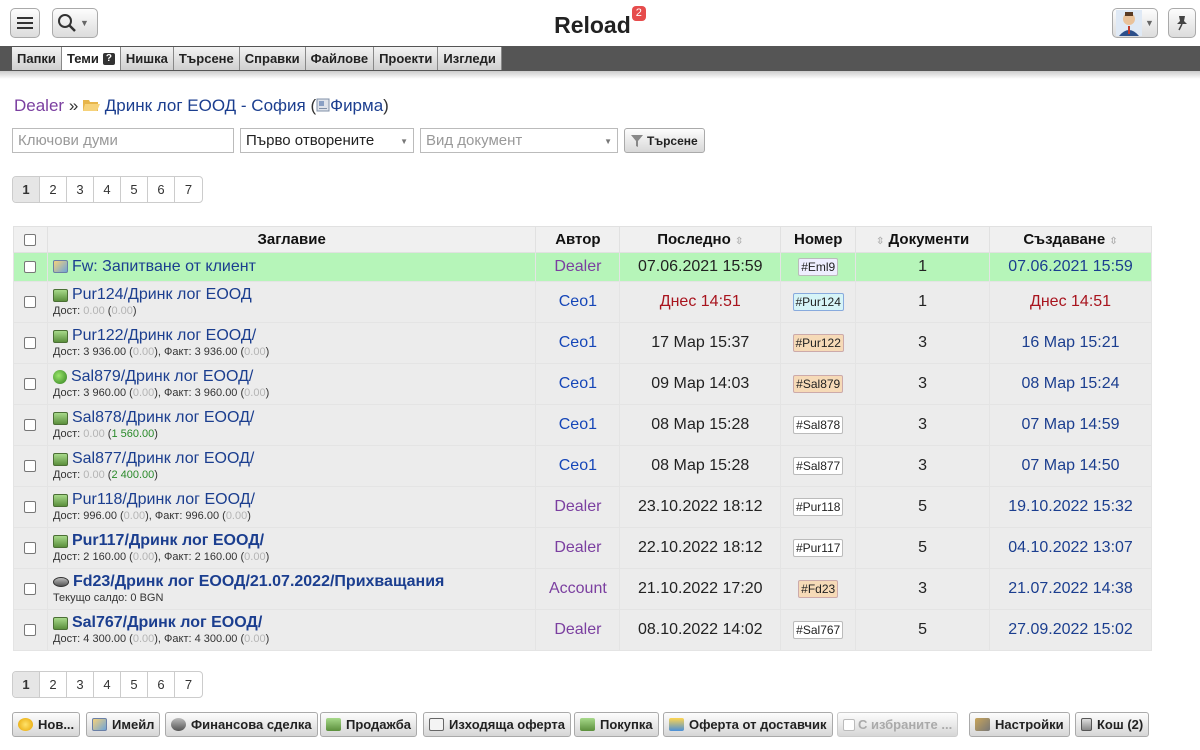 The height and width of the screenshot is (750, 1200). Describe the element at coordinates (818, 302) in the screenshot. I see `row-number: #Pur124` at that location.